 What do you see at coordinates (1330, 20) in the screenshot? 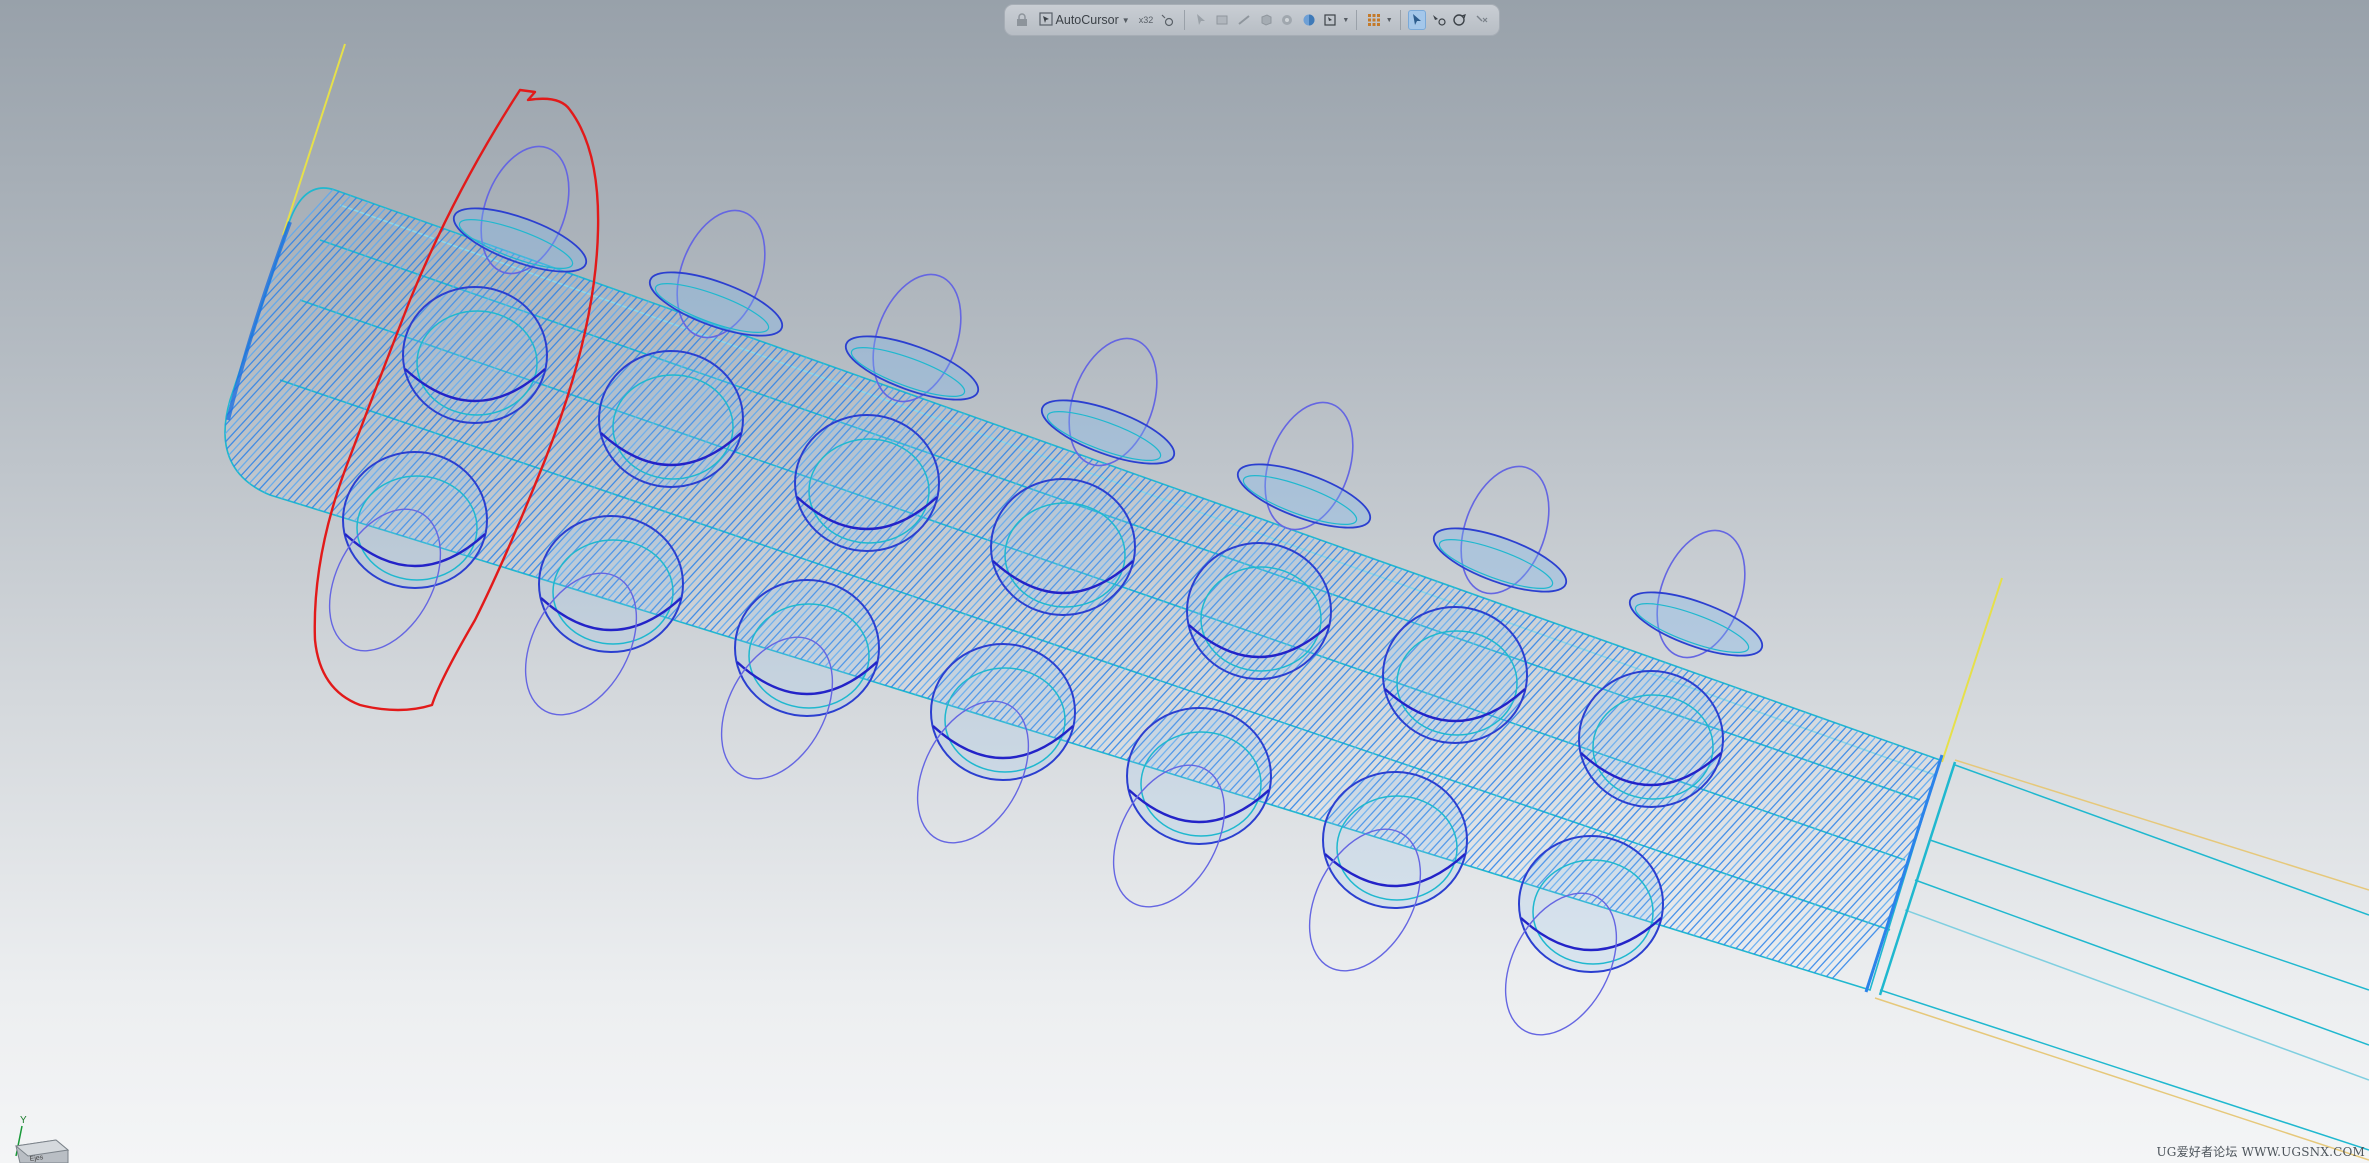
I see `view-orient-icon` at bounding box center [1330, 20].